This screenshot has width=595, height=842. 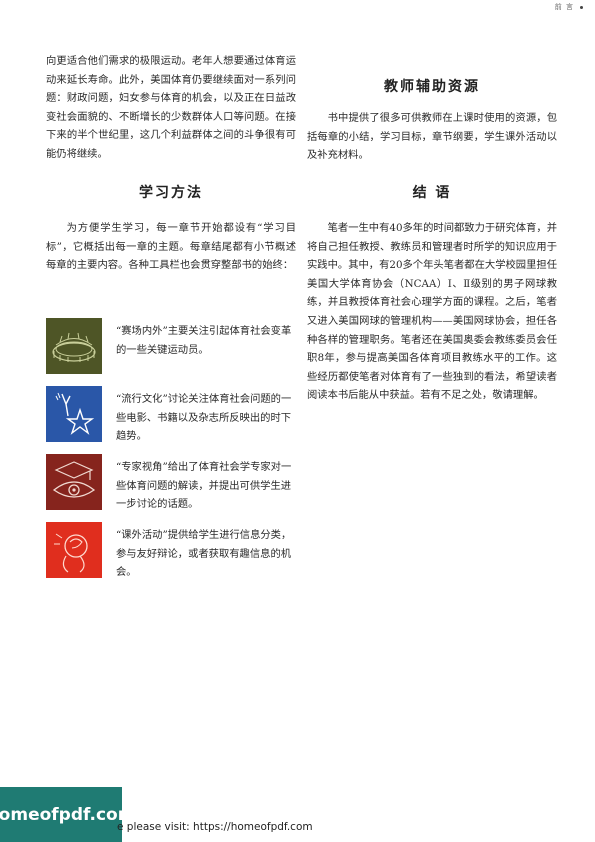 What do you see at coordinates (204, 418) in the screenshot?
I see `tool-text-pop-culture: “流行文化”讨论关注体育社会问题的一些电影、书籍以及杂志所反映出的时下趋势。` at bounding box center [204, 418].